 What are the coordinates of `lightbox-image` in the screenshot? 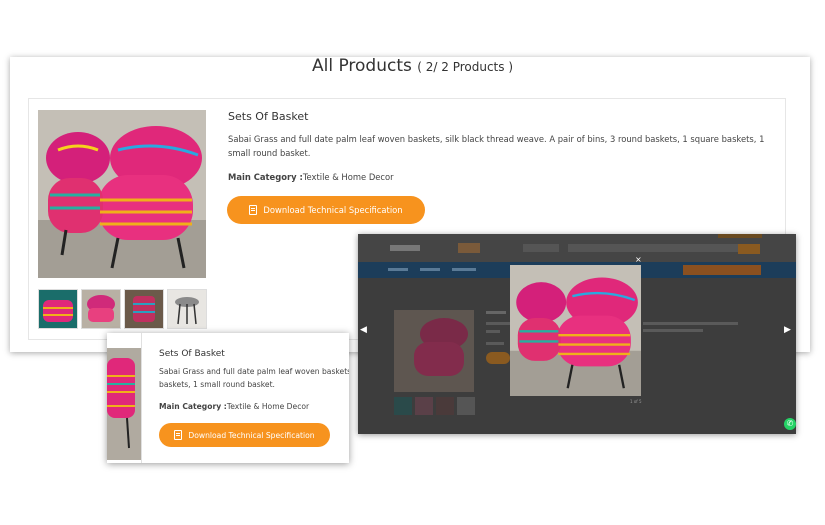 It's located at (575, 330).